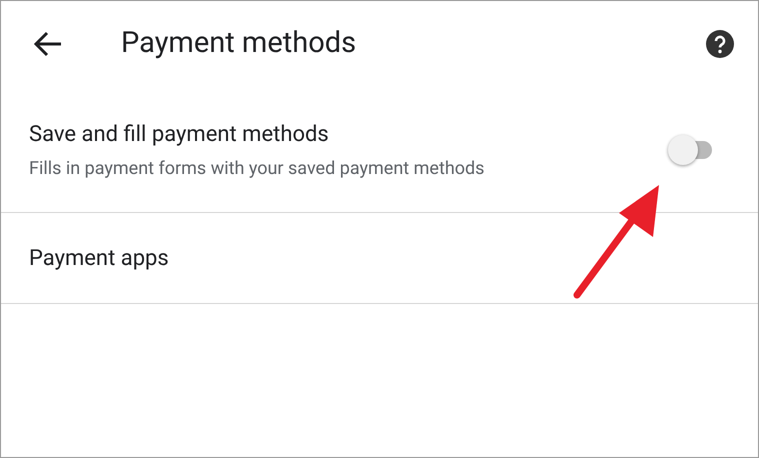  Describe the element at coordinates (99, 258) in the screenshot. I see `setting-title: Payment apps` at that location.